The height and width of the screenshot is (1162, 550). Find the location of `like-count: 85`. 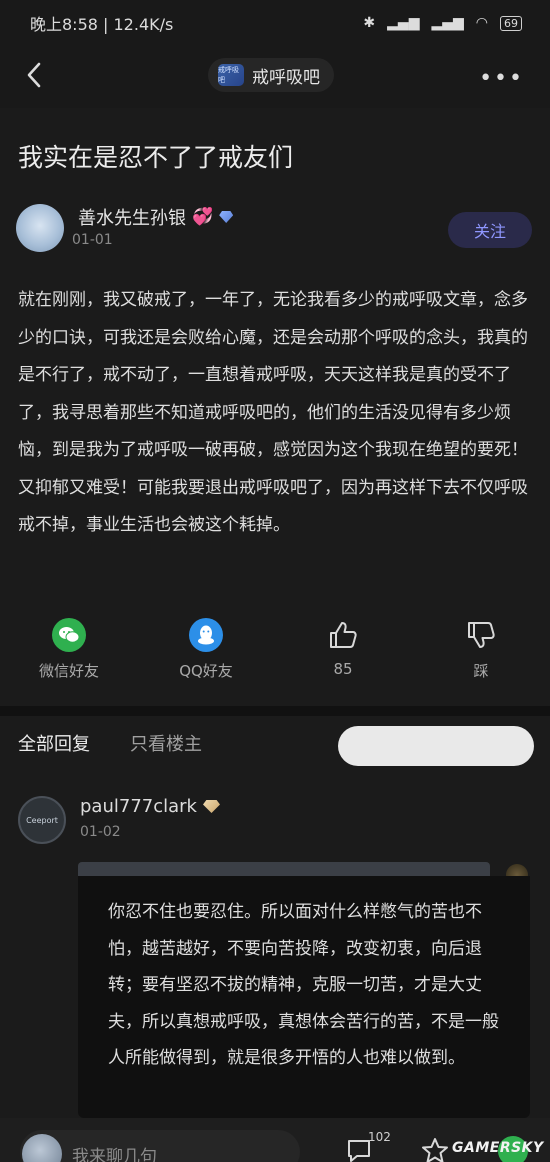

like-count: 85 is located at coordinates (343, 669).